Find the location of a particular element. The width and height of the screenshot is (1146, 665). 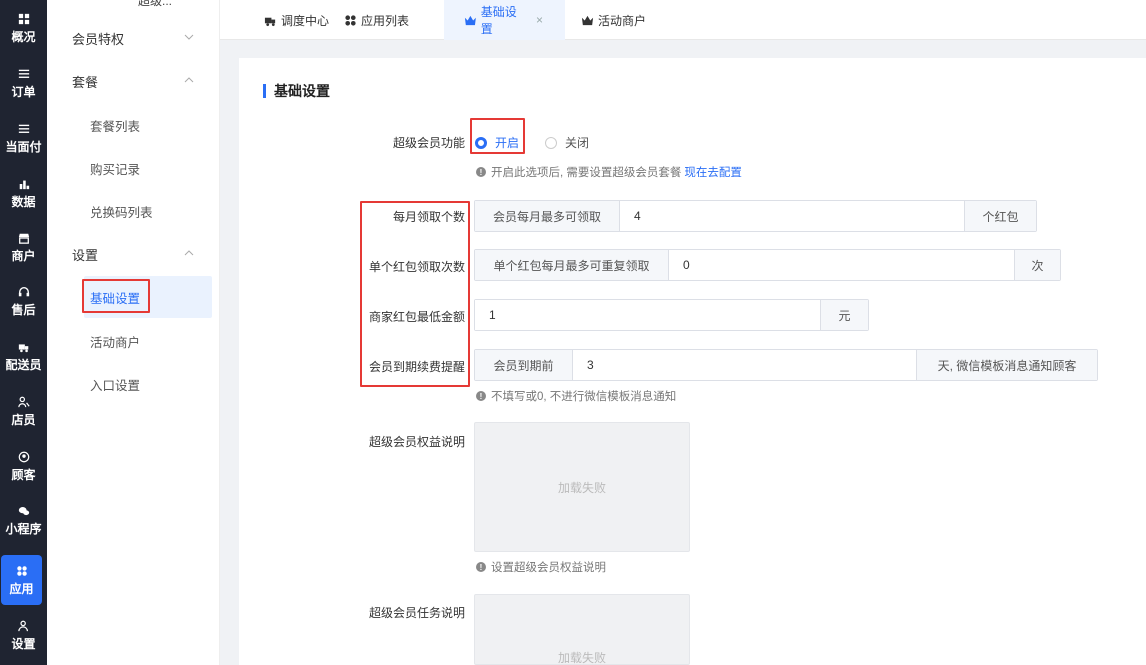

rail-item-6: 配送员 is located at coordinates (23, 356).